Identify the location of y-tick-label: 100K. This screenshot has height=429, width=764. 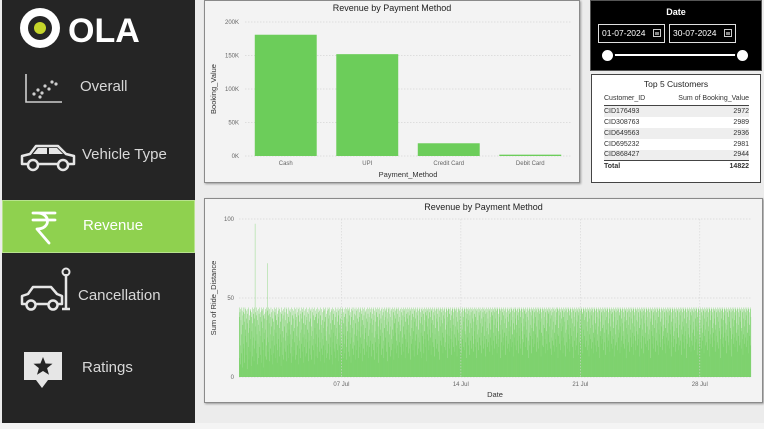
(232, 90).